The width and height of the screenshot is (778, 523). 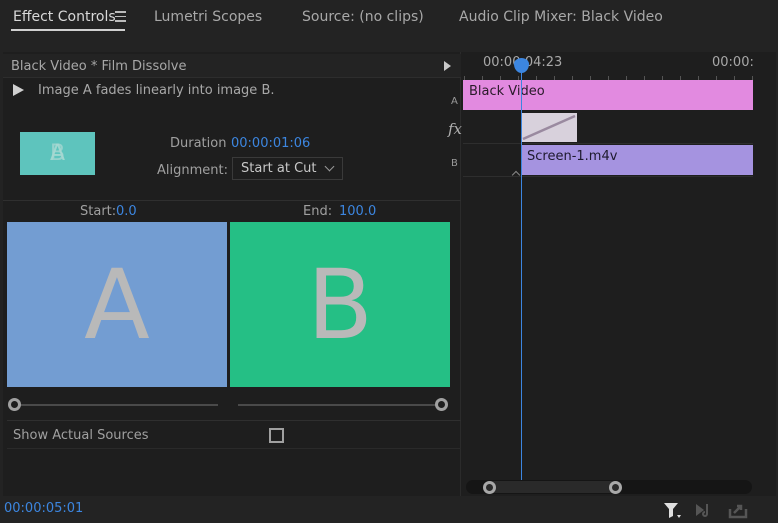 I want to click on end-value: 100.0, so click(x=357, y=211).